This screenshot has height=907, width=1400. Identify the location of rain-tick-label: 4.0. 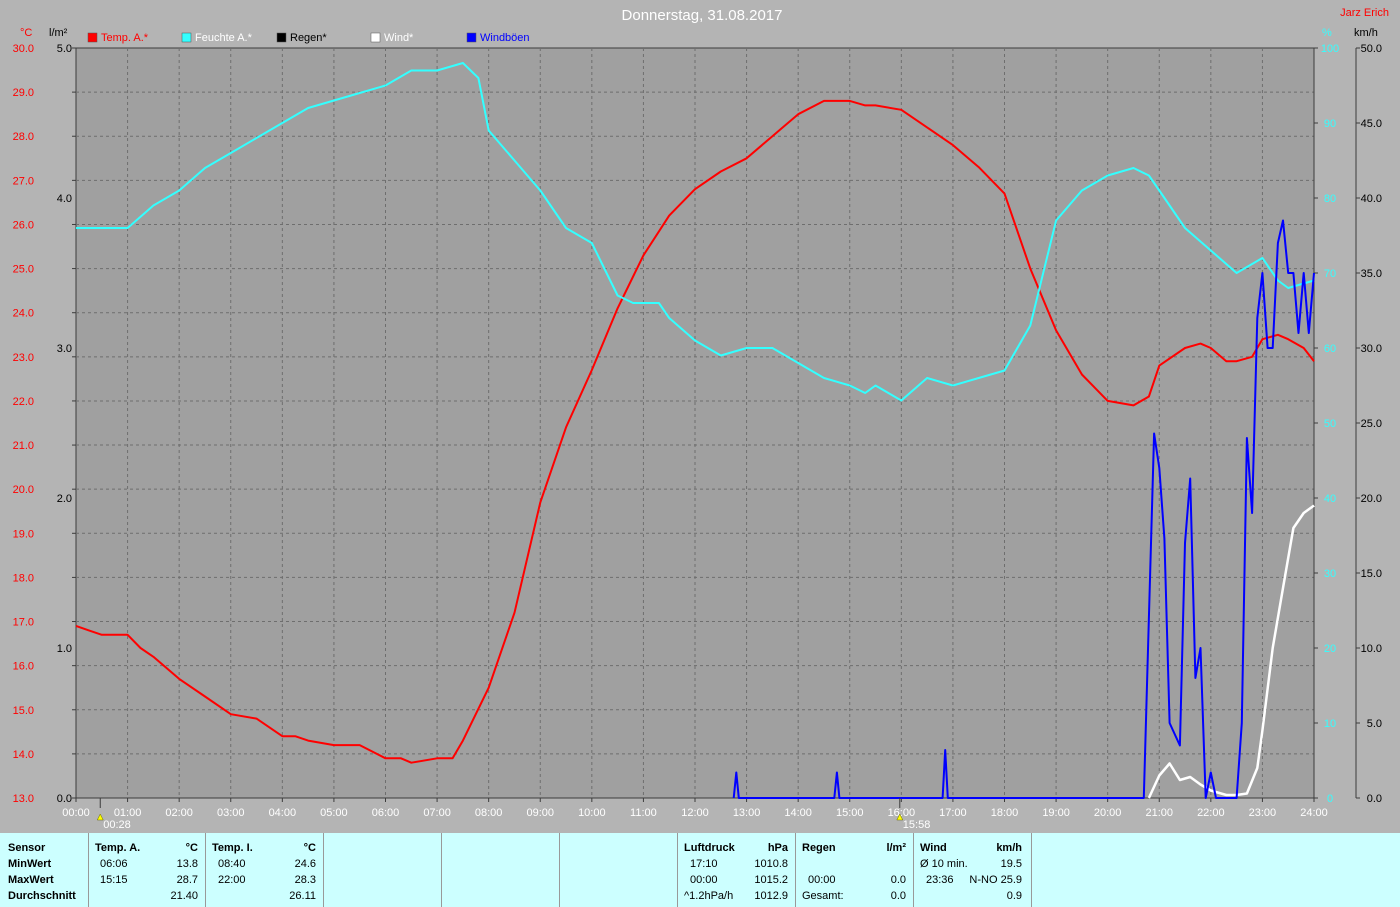
(64, 199).